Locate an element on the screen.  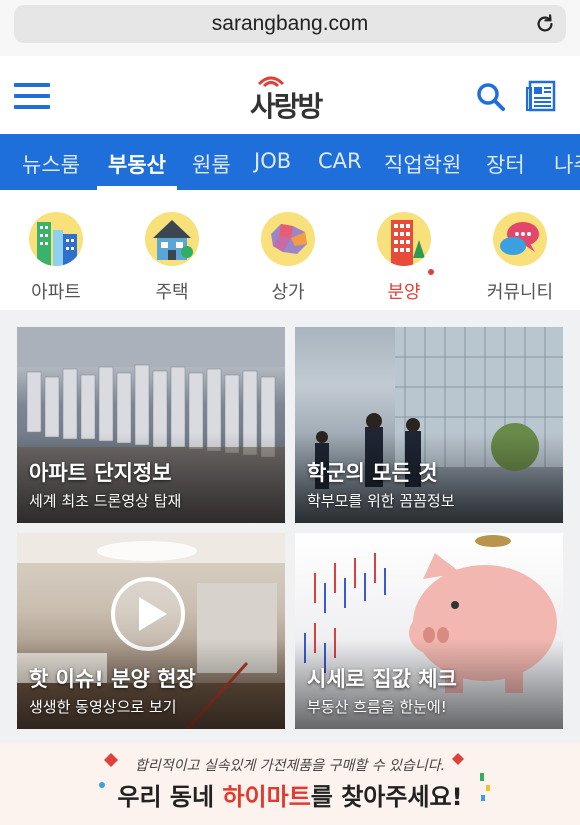
nav-item-oneroom: 원룸 is located at coordinates (211, 164).